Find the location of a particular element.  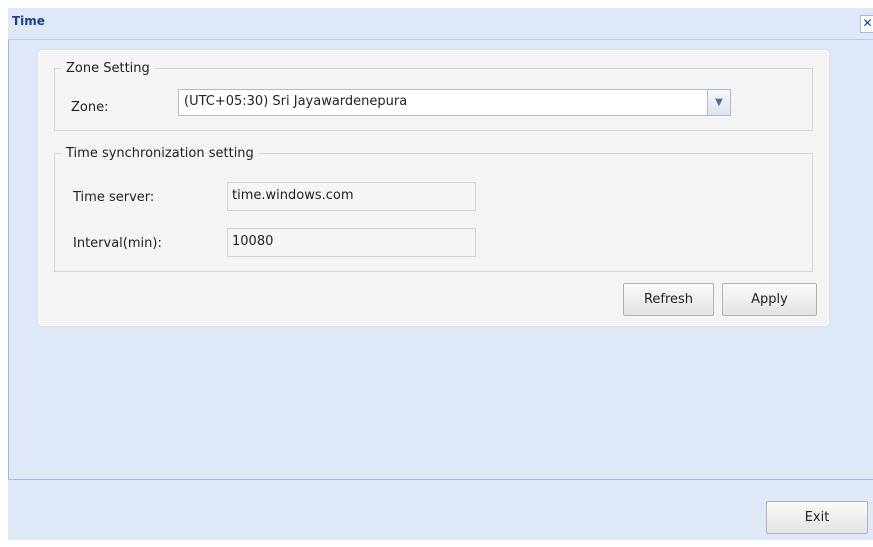

close-icon: ✕ is located at coordinates (866, 24).